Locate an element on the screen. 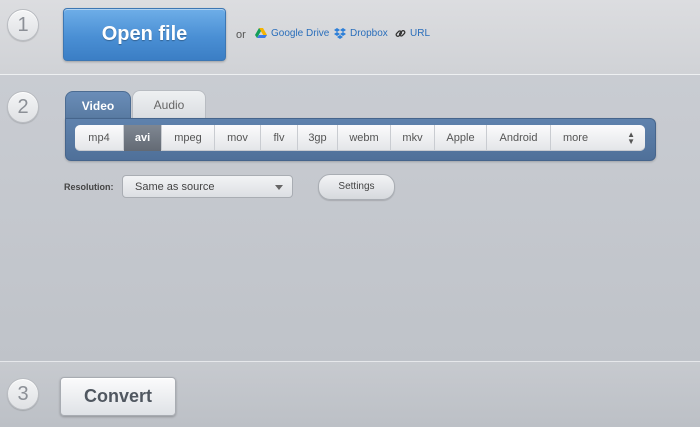 This screenshot has width=700, height=427. format-3gp: 3gp is located at coordinates (318, 138).